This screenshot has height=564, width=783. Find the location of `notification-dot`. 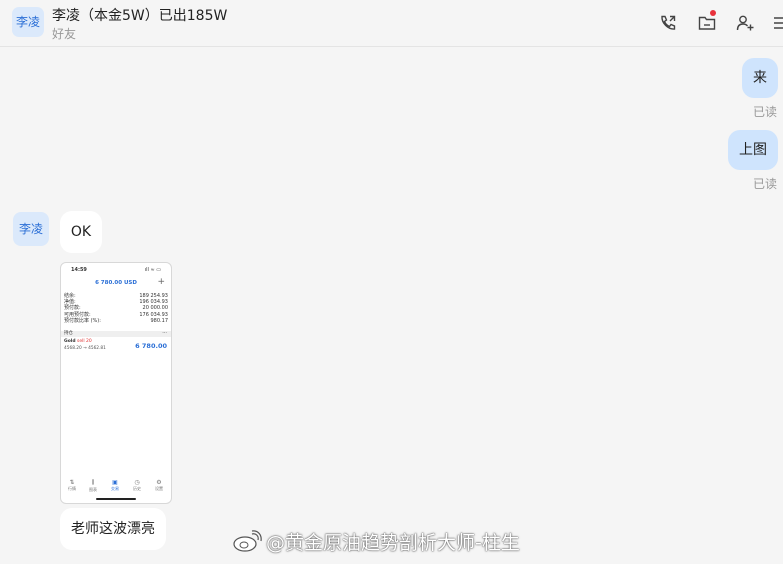

notification-dot is located at coordinates (713, 13).